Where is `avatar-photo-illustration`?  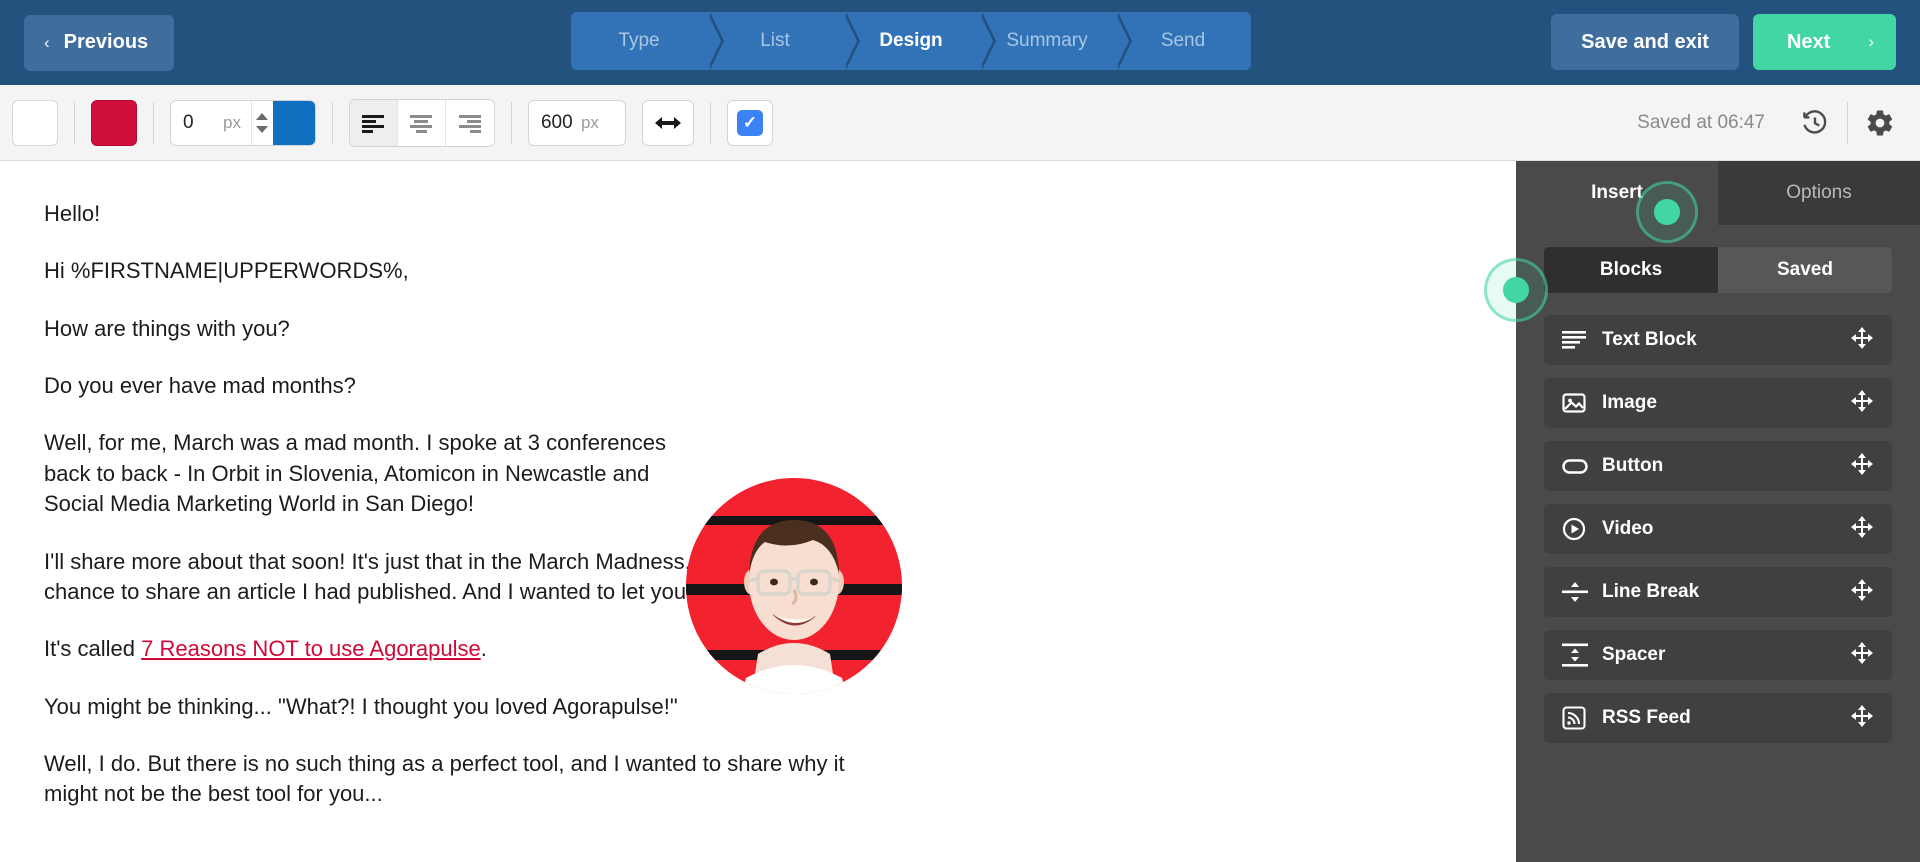 avatar-photo-illustration is located at coordinates (794, 607).